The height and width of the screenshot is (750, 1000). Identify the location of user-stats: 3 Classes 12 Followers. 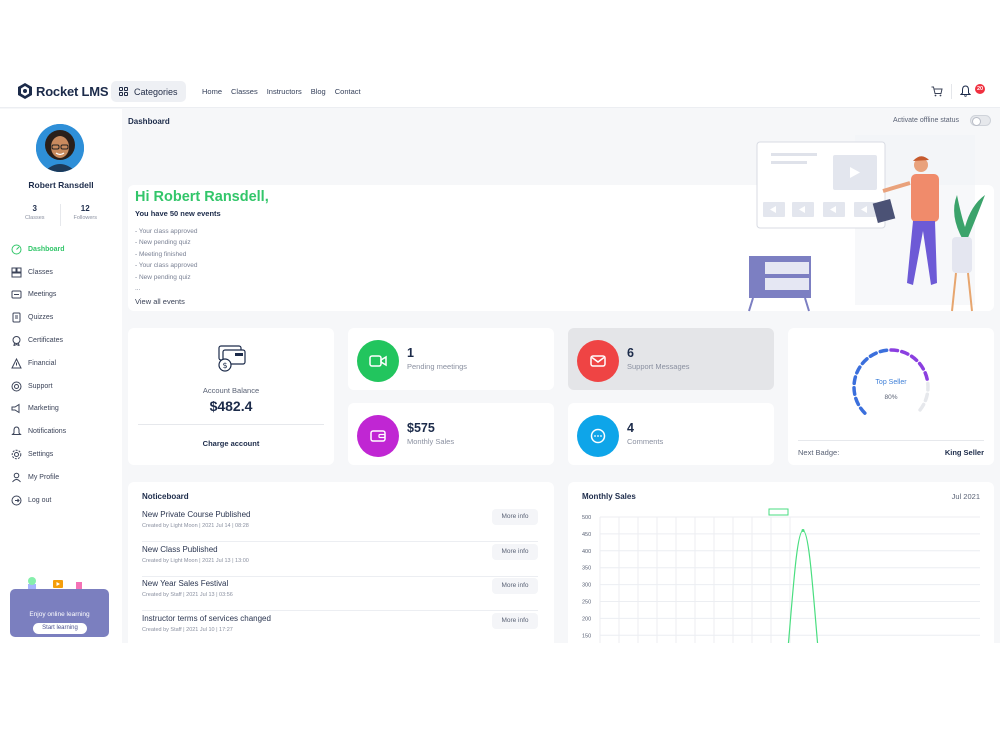
(60, 215).